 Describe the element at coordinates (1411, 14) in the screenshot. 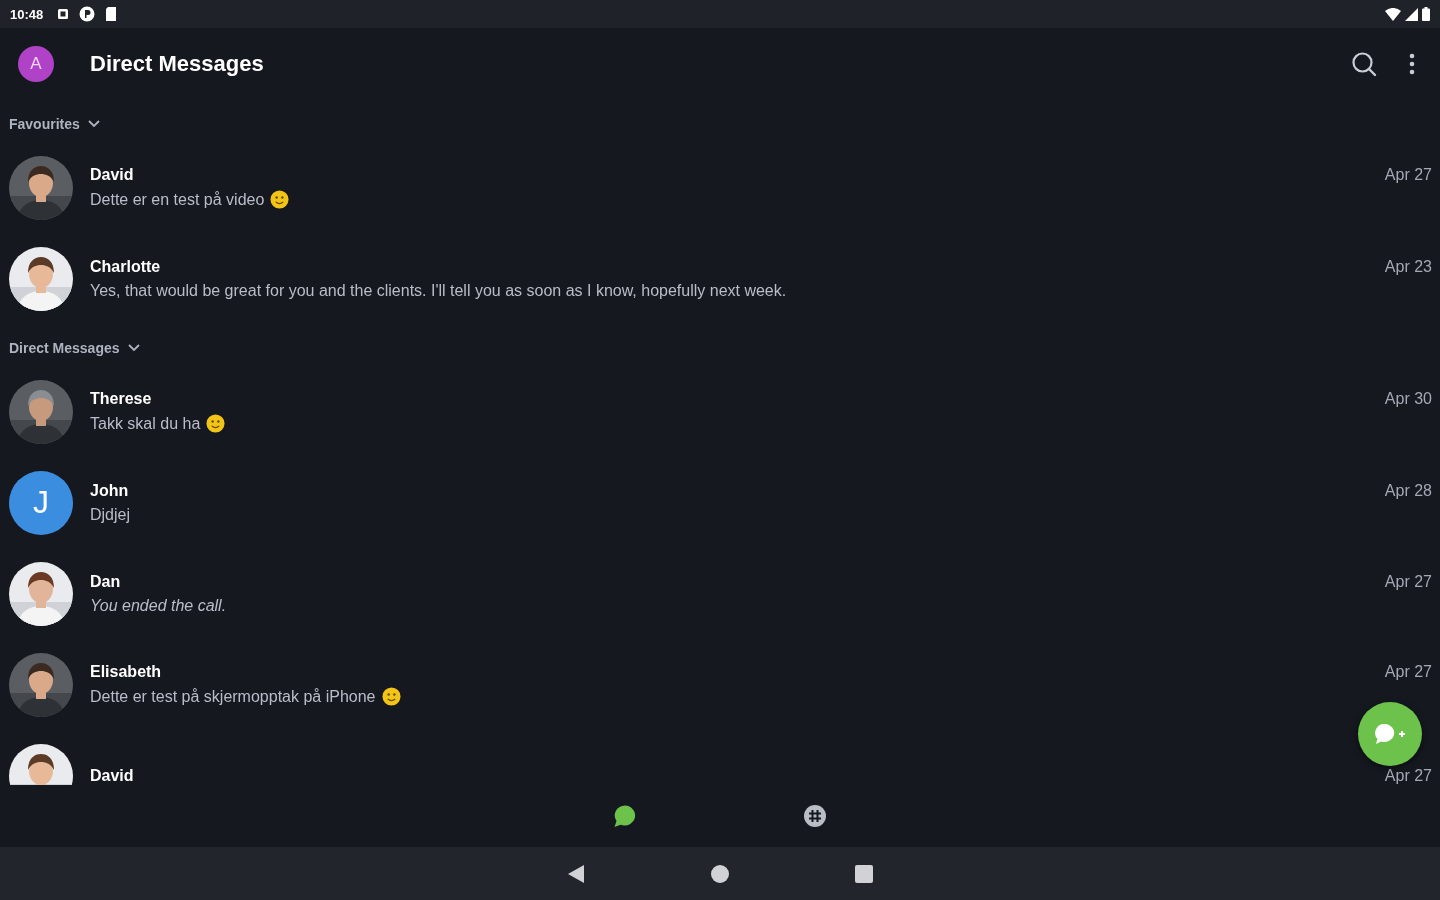

I see `signal-icon` at that location.